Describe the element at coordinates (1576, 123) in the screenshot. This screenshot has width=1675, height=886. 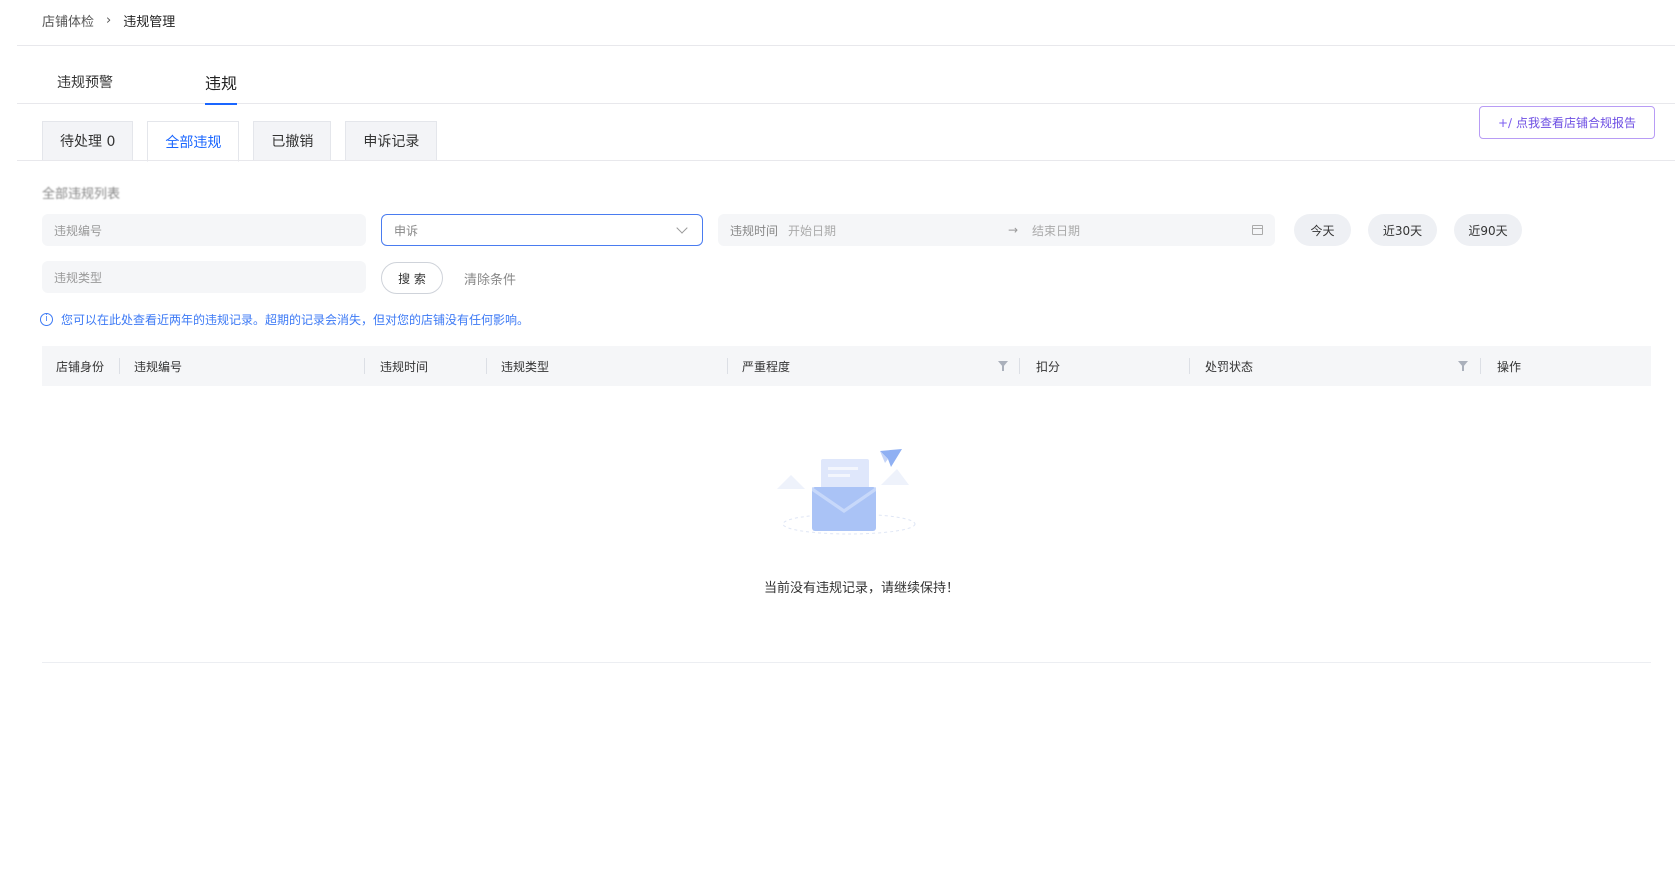
I see `compliance-report-label: 点我查看店铺合规报告` at that location.